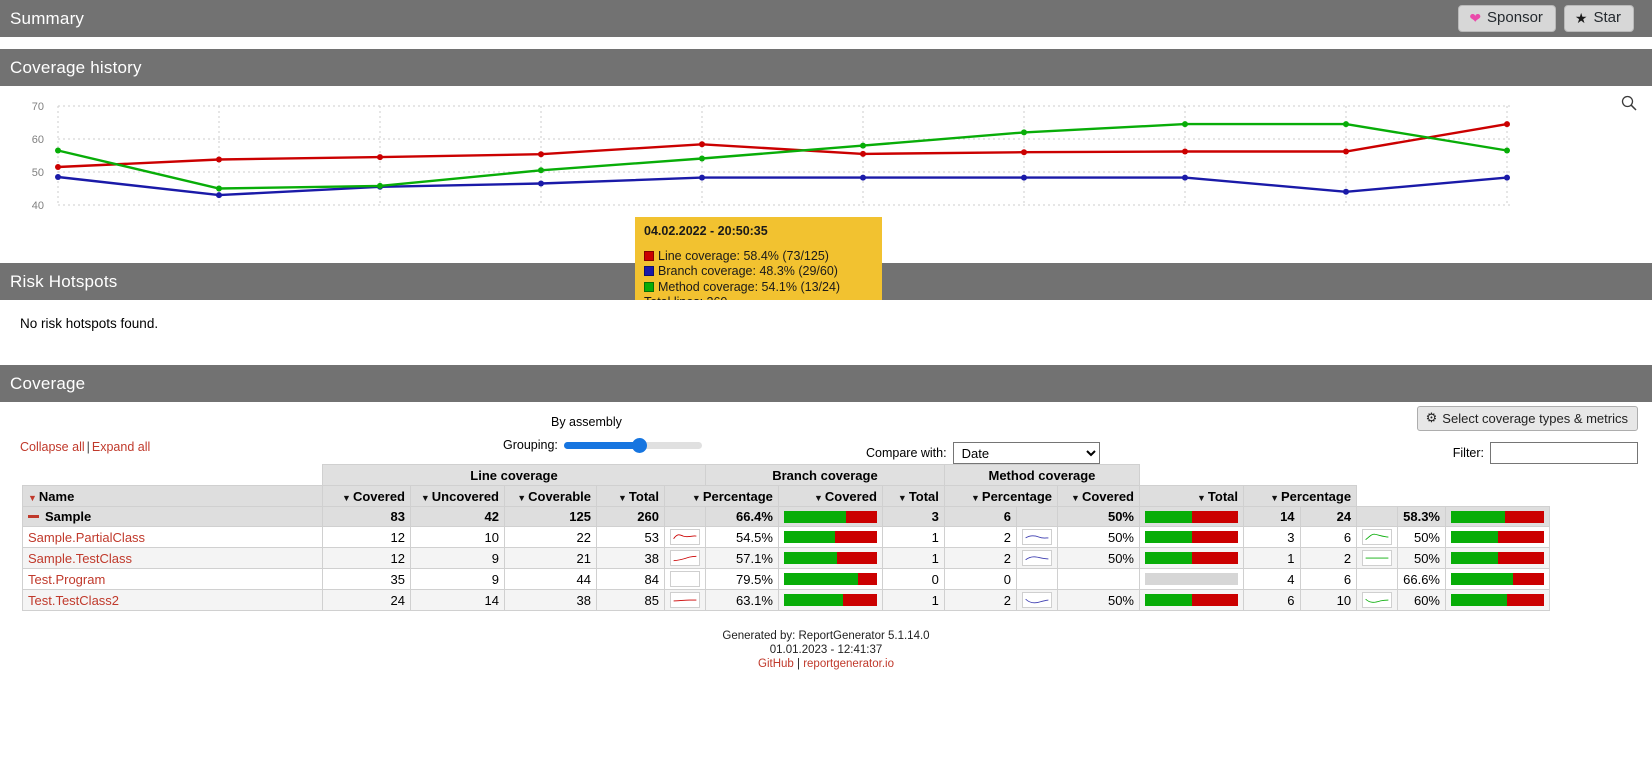 The height and width of the screenshot is (772, 1652). Describe the element at coordinates (52, 447) in the screenshot. I see `collapse-all-link: Collapse all` at that location.